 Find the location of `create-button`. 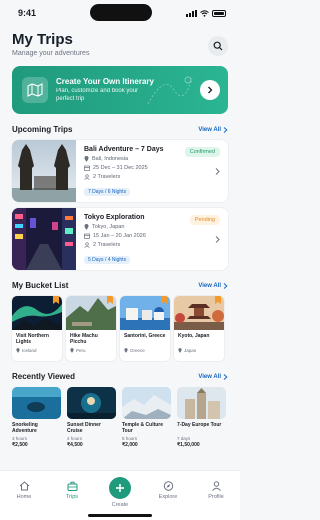

create-button is located at coordinates (120, 488).